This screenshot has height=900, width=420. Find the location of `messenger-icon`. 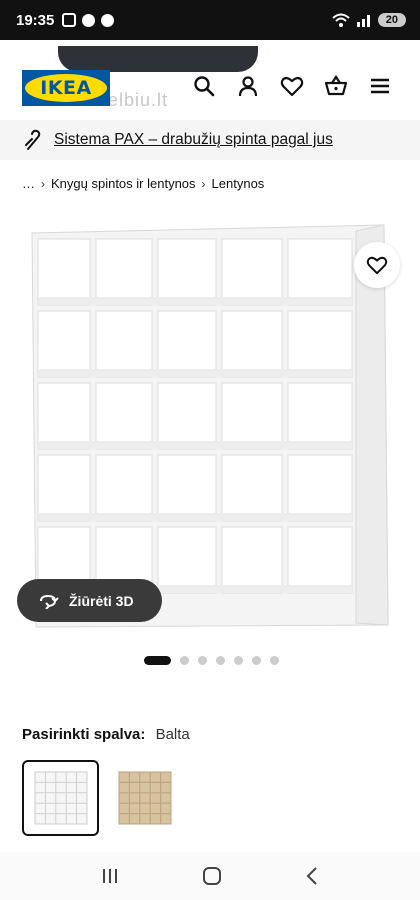

messenger-icon is located at coordinates (108, 20).